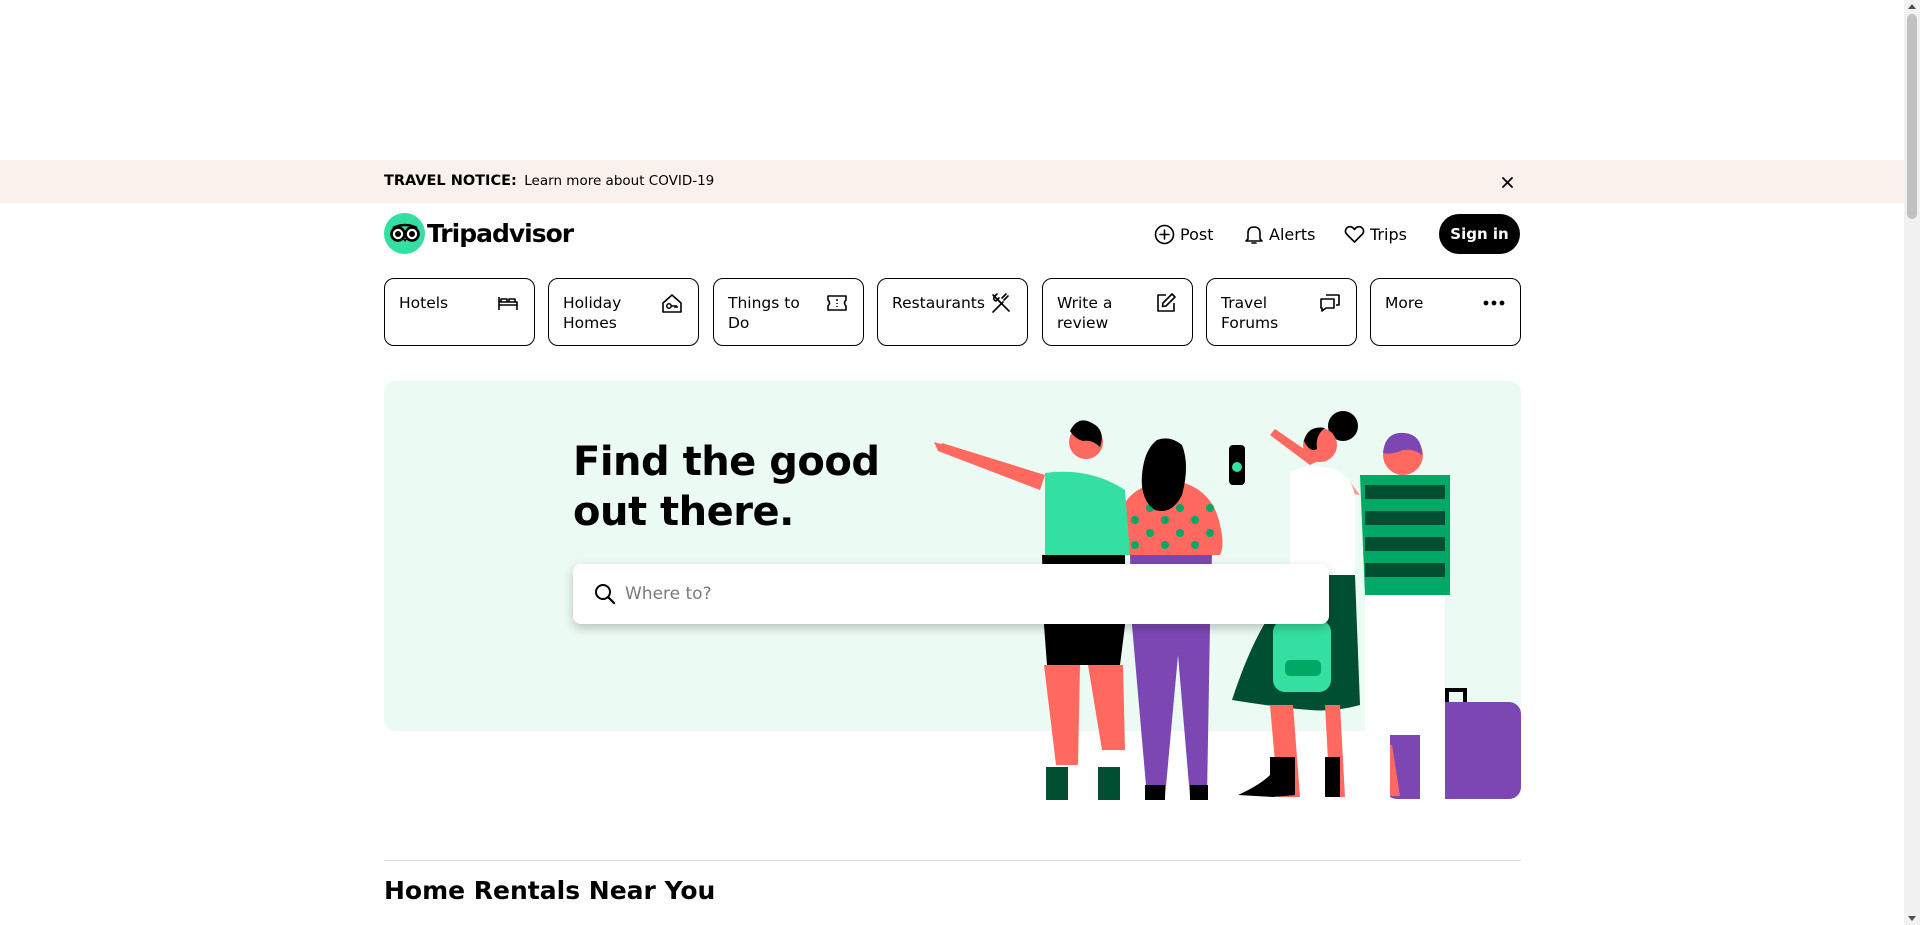 This screenshot has height=925, width=1920. I want to click on search-icon, so click(605, 594).